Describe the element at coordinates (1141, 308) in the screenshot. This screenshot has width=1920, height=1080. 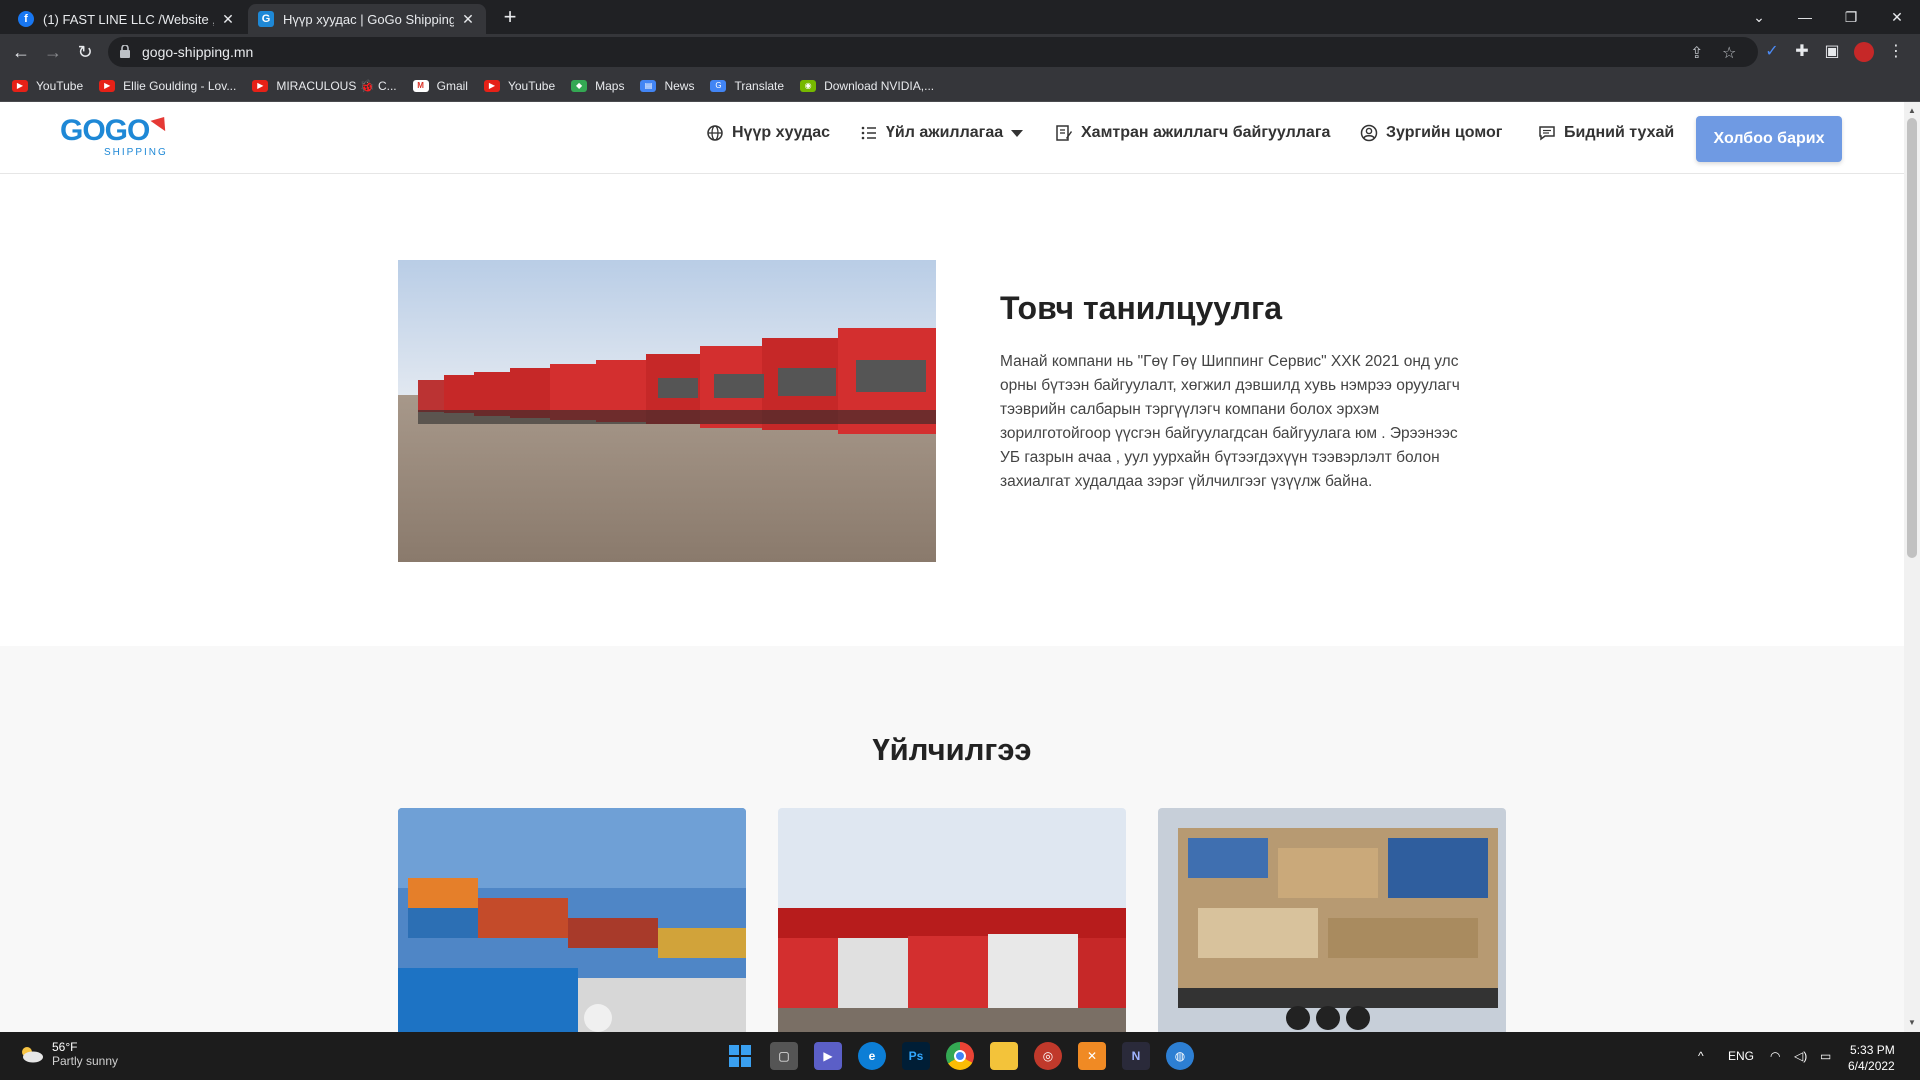
I see `about-title: Товч танилцуулга` at that location.